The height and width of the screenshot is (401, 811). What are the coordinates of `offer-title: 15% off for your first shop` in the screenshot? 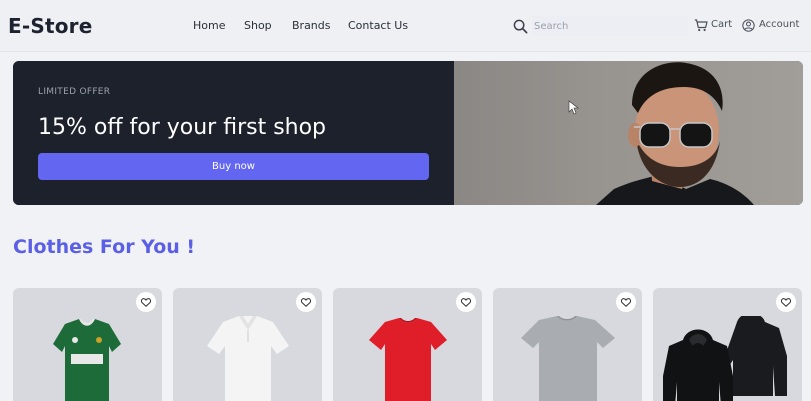 It's located at (182, 127).